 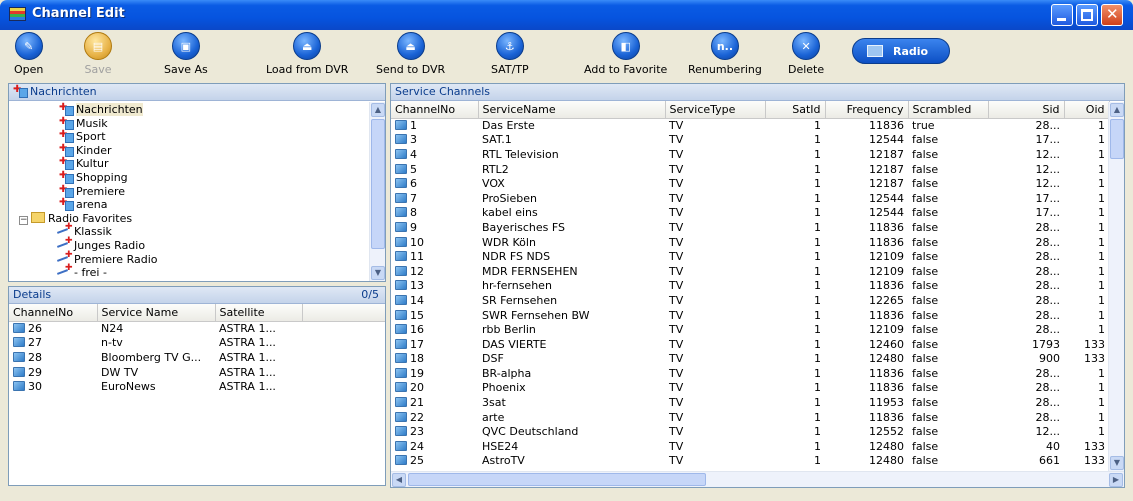 What do you see at coordinates (1087, 15) in the screenshot?
I see `maximize-button` at bounding box center [1087, 15].